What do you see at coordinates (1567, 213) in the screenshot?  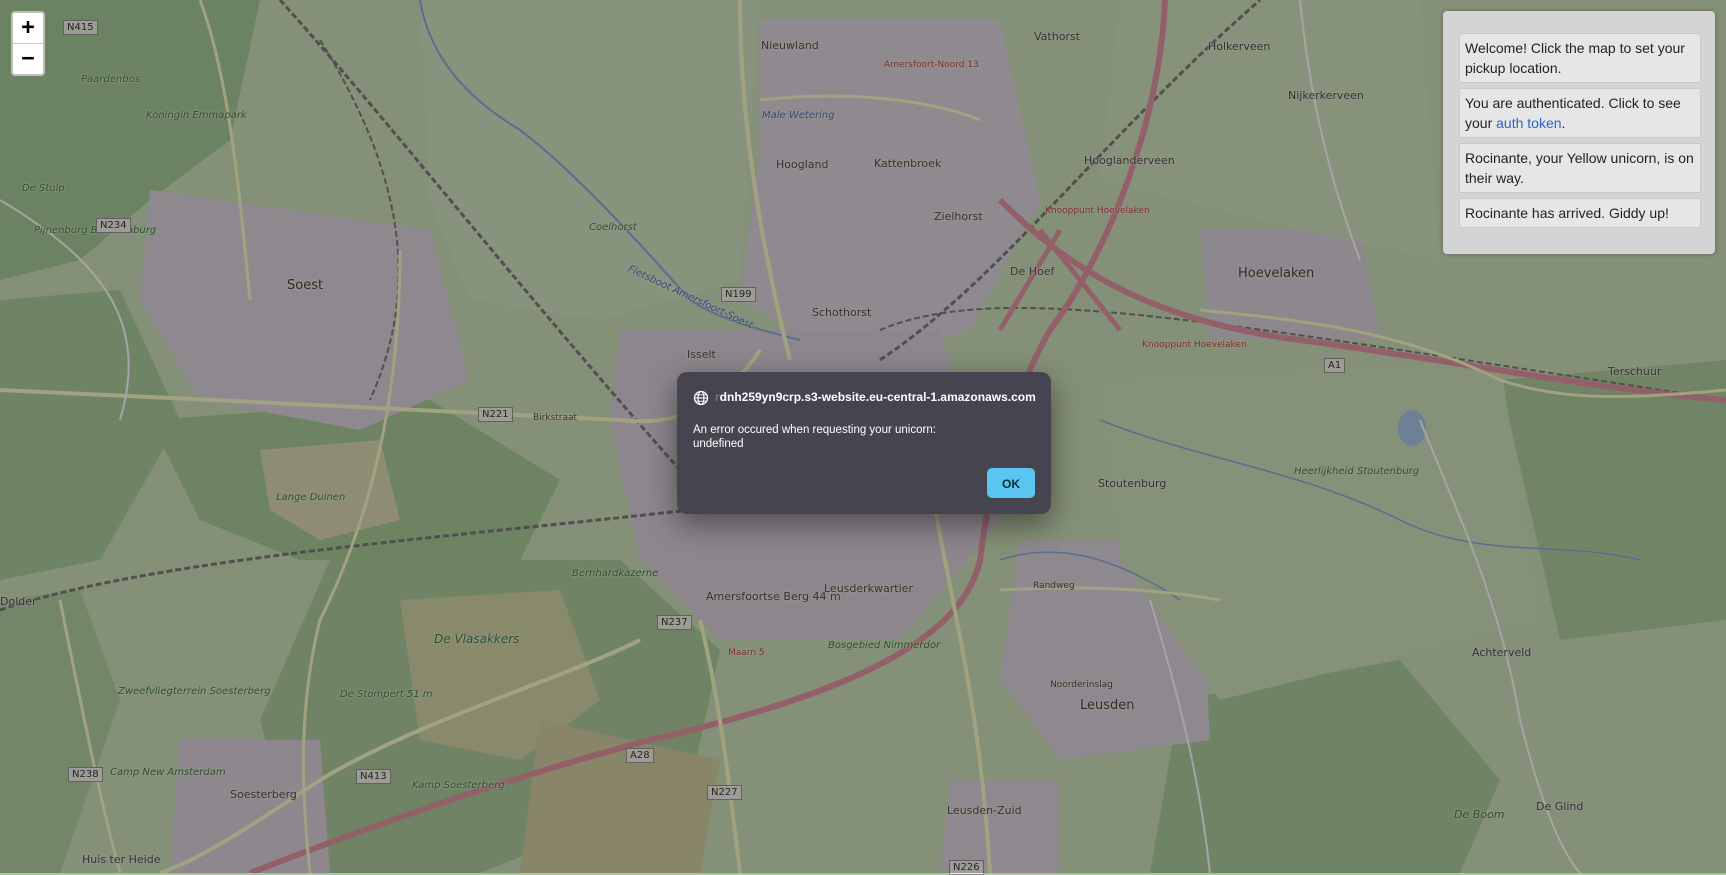 I see `status-message-text: Rocinante has arrived. Giddy up!` at bounding box center [1567, 213].